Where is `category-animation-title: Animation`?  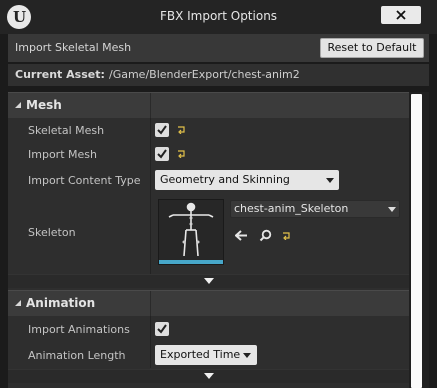 category-animation-title: Animation is located at coordinates (61, 303).